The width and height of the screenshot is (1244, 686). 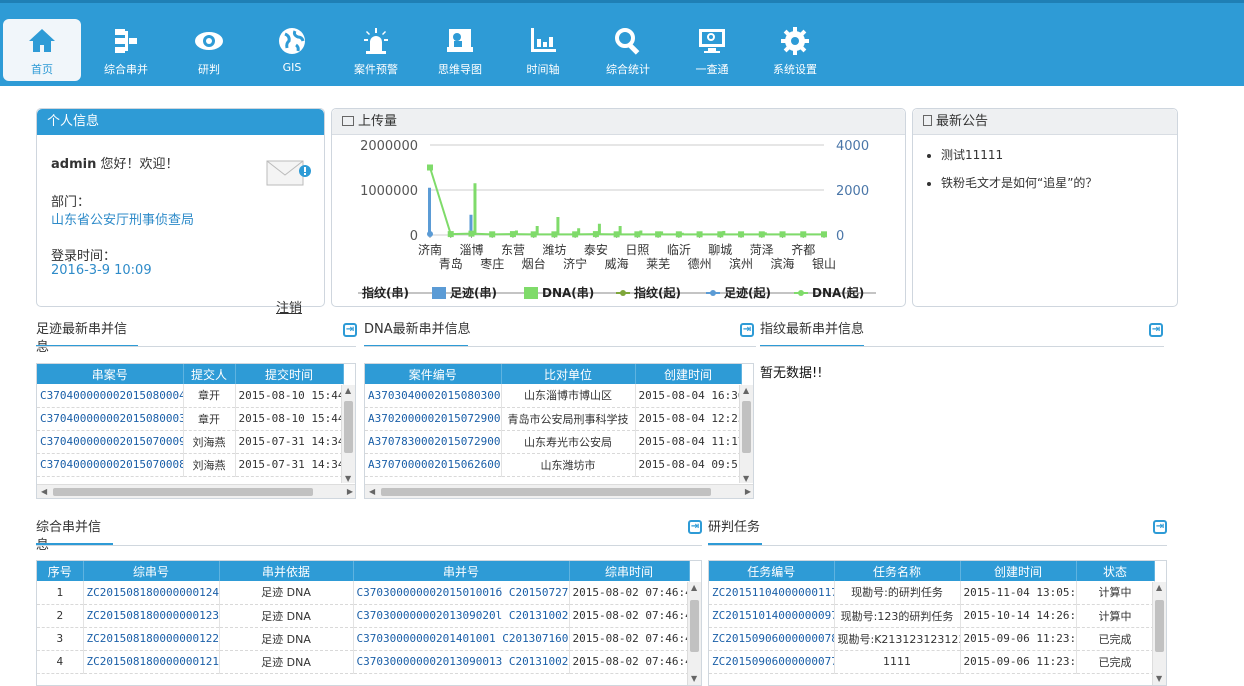 I want to click on nav-home: 首页, so click(x=42, y=50).